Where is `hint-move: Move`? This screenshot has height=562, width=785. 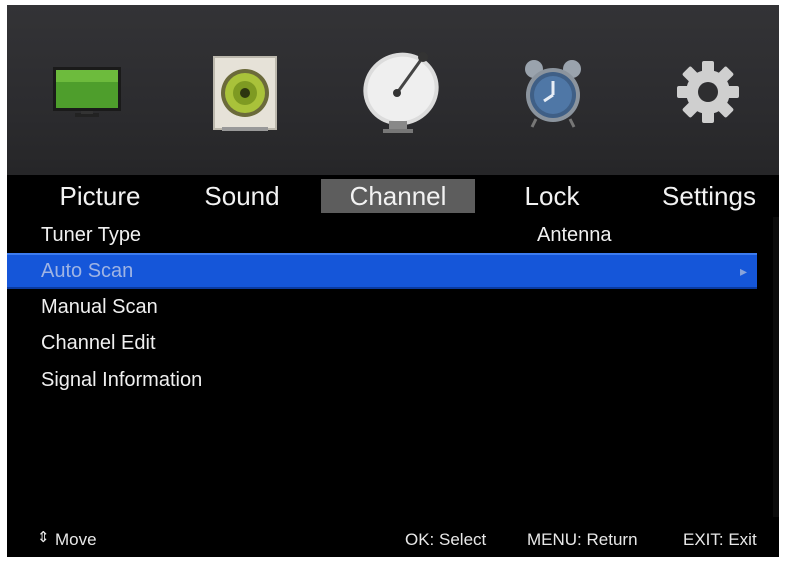 hint-move: Move is located at coordinates (76, 539).